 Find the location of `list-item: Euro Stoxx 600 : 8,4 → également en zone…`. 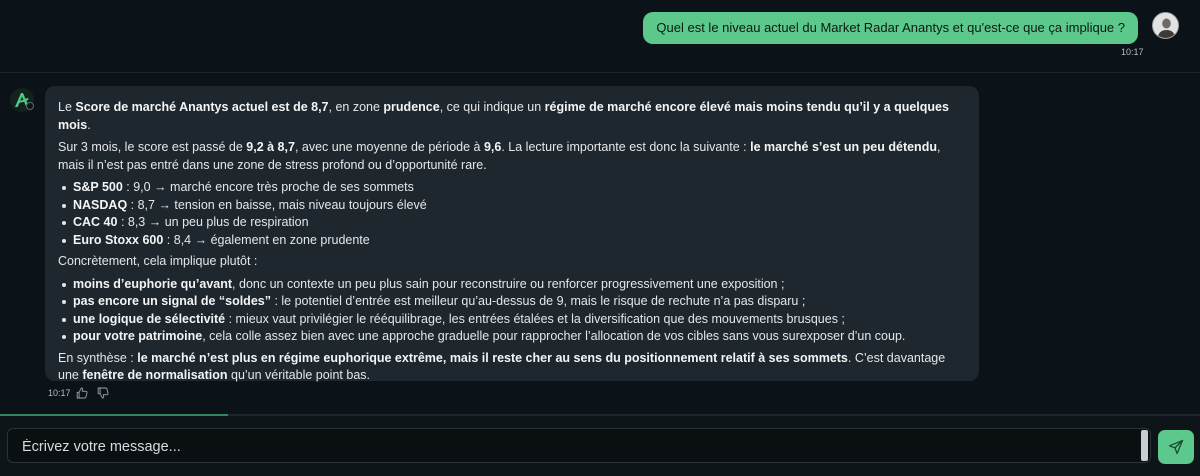

list-item: Euro Stoxx 600 : 8,4 → également en zone… is located at coordinates (514, 241).